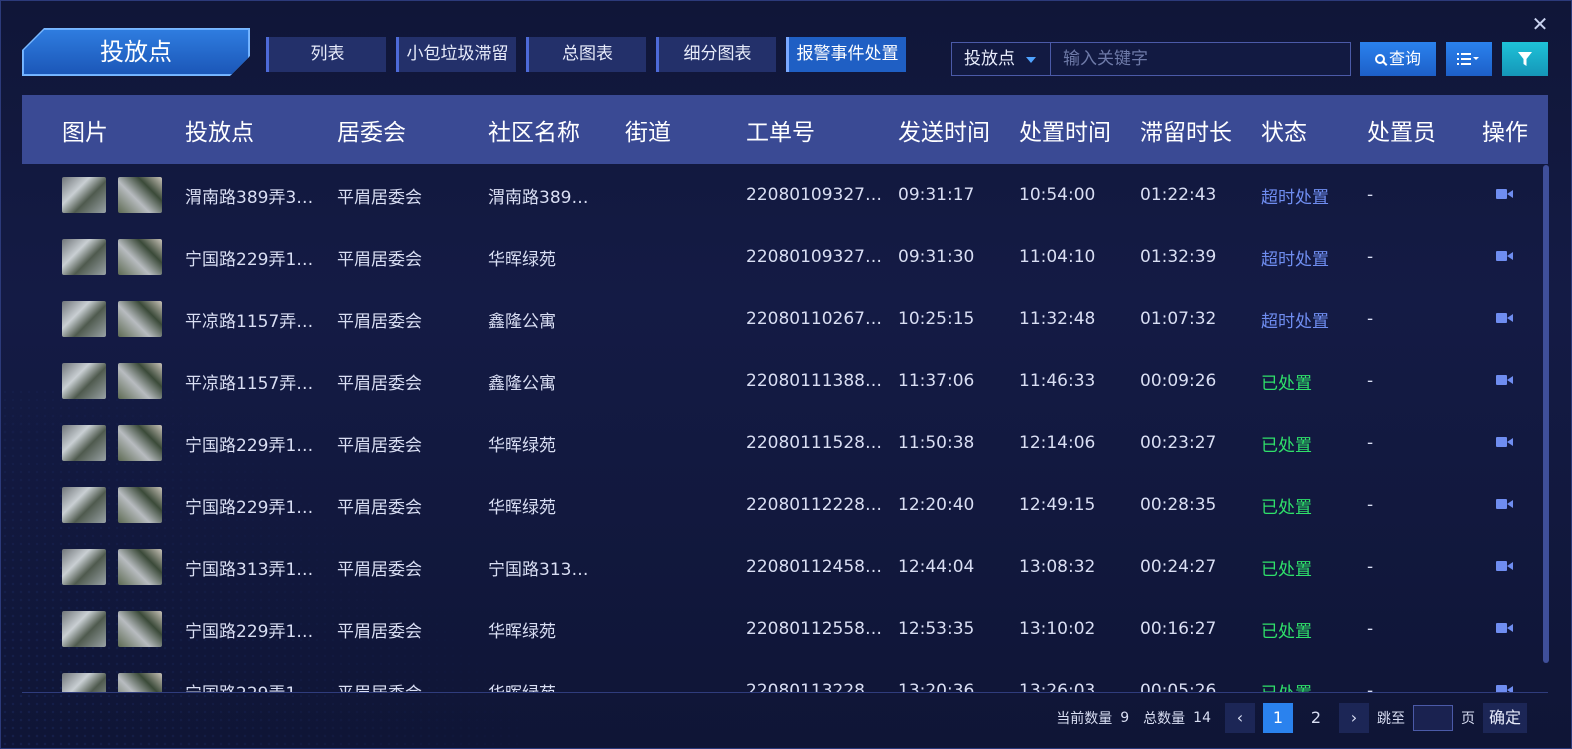 Image resolution: width=1572 pixels, height=749 pixels. I want to click on tab-alarm-events: 报警事件处置, so click(846, 54).